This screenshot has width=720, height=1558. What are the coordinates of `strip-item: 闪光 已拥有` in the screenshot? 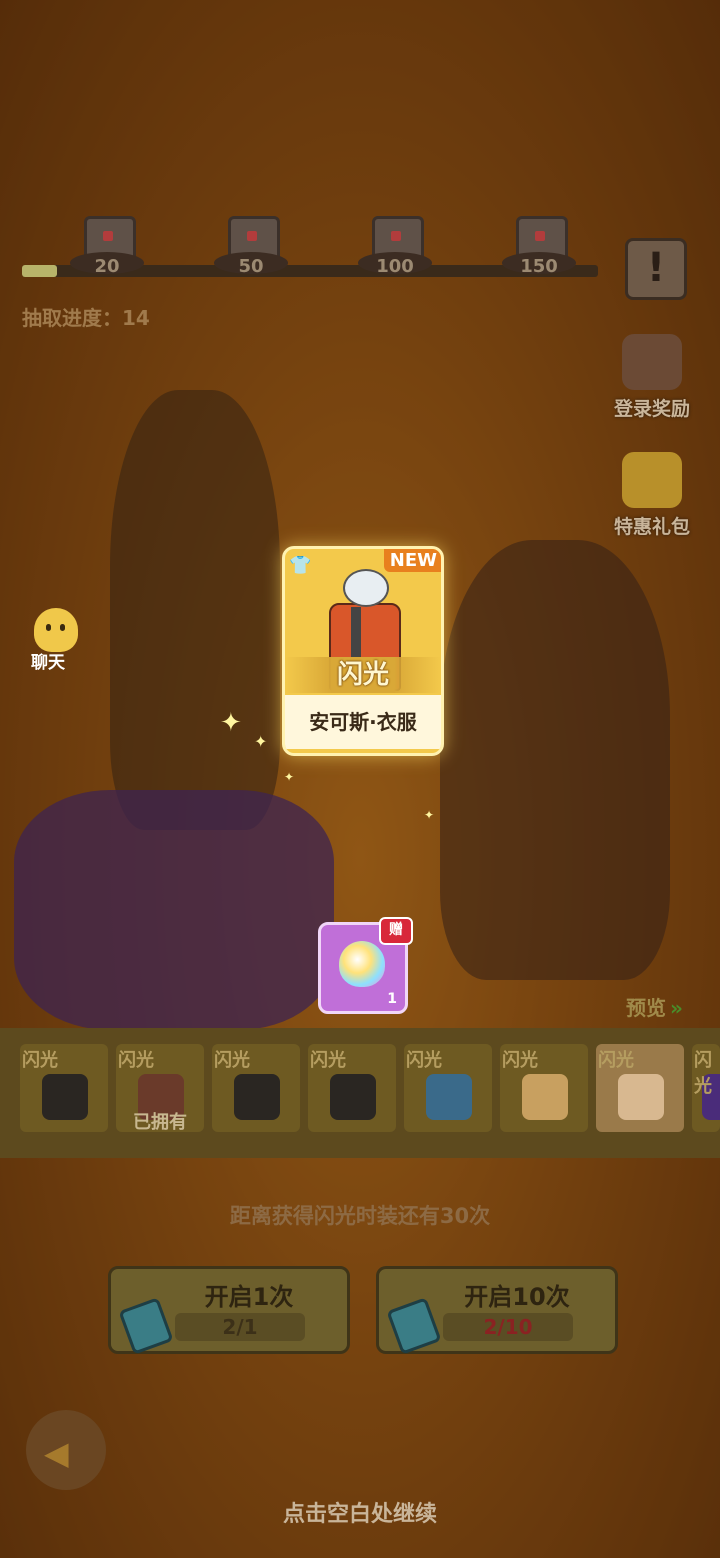 It's located at (160, 1088).